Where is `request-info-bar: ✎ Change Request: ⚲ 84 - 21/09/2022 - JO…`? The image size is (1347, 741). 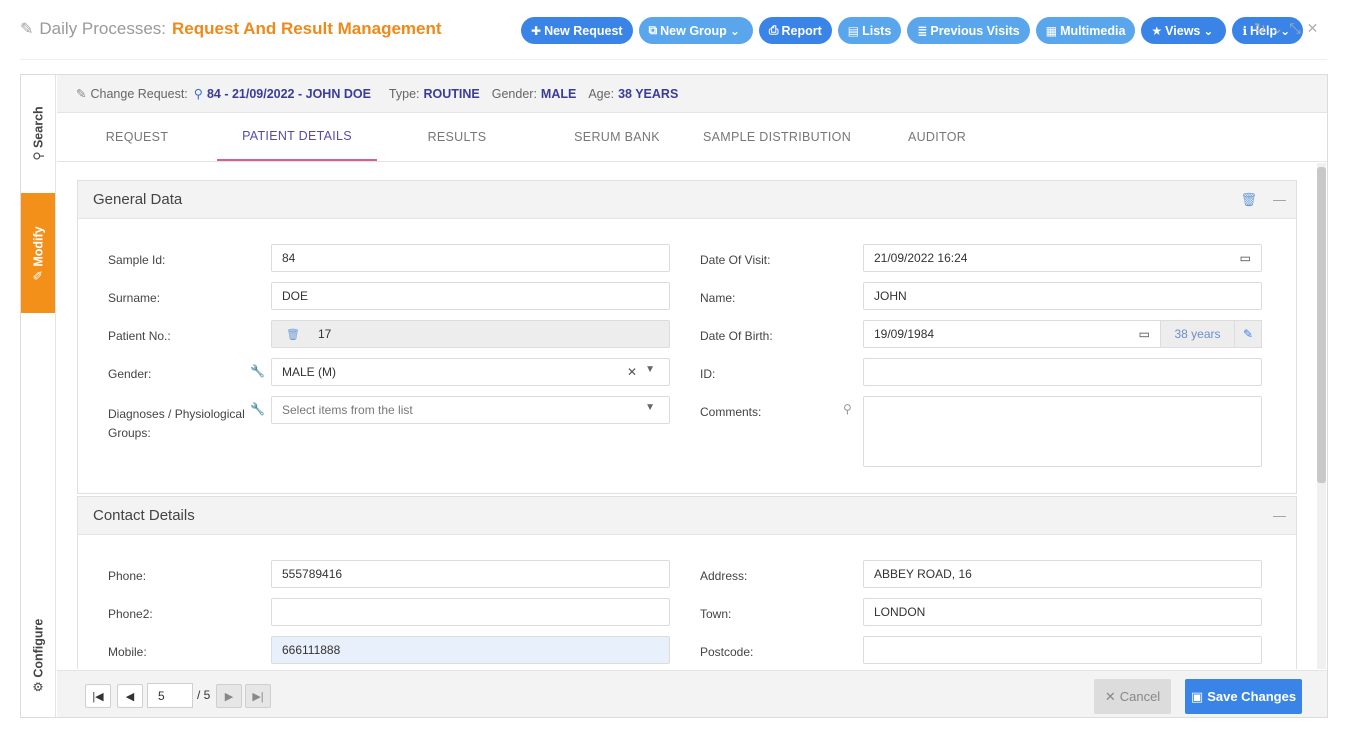 request-info-bar: ✎ Change Request: ⚲ 84 - 21/09/2022 - JO… is located at coordinates (692, 94).